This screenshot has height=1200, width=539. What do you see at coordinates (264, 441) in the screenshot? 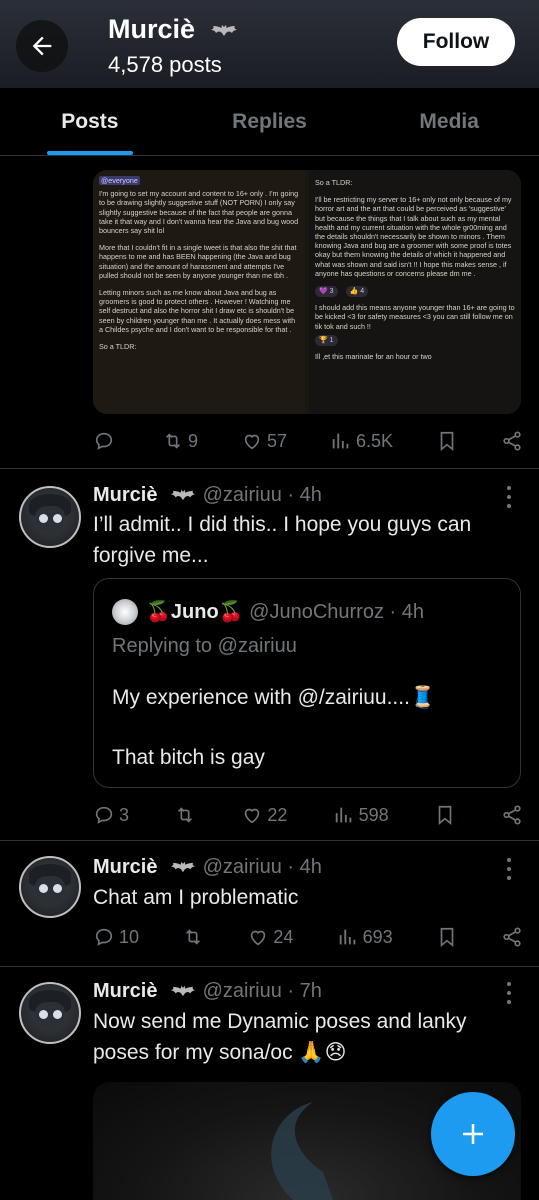
I see `like-button: 57` at bounding box center [264, 441].